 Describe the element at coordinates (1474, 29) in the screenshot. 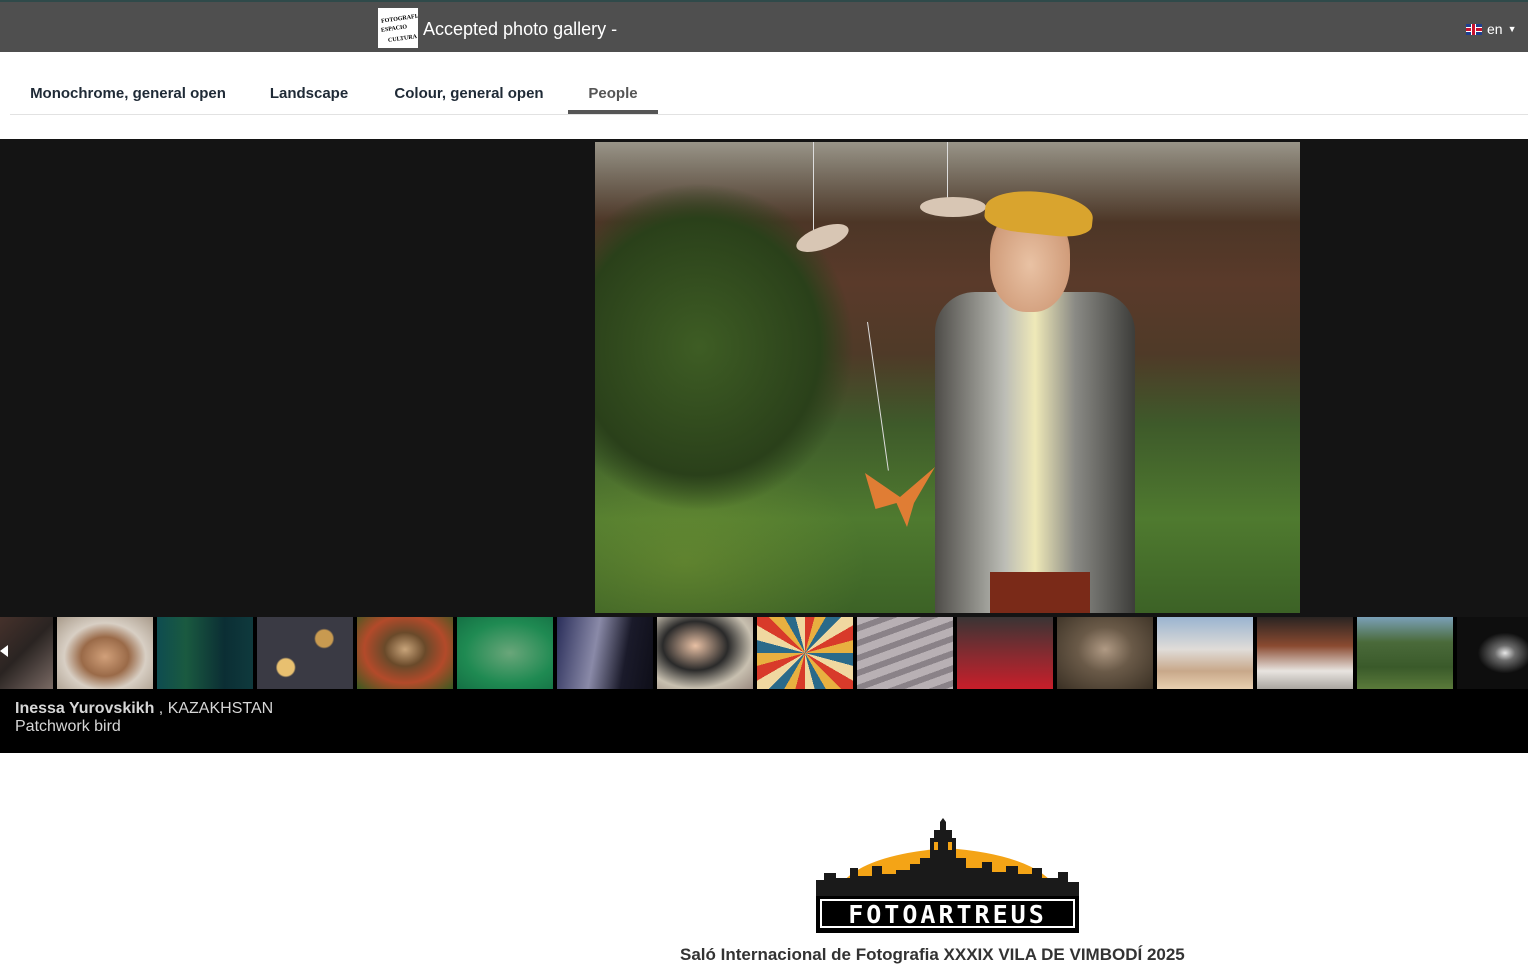

I see `uk-flag-icon` at that location.